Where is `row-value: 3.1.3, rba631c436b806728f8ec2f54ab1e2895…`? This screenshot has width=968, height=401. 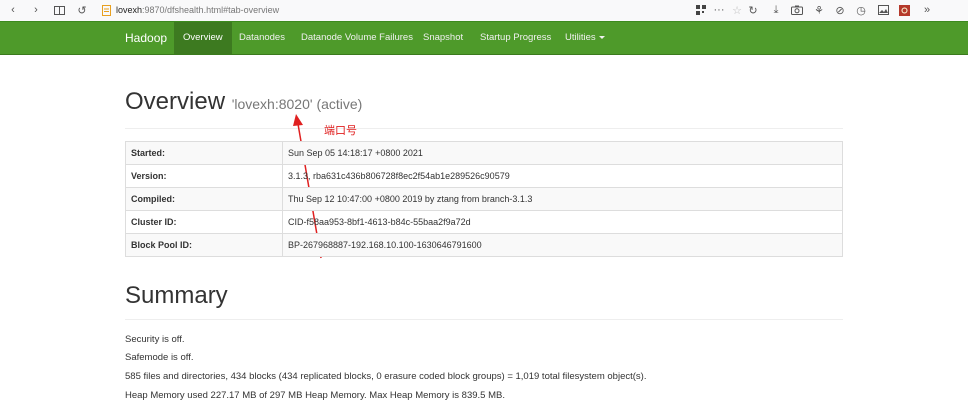
row-value: 3.1.3, rba631c436b806728f8ec2f54ab1e2895… is located at coordinates (562, 176).